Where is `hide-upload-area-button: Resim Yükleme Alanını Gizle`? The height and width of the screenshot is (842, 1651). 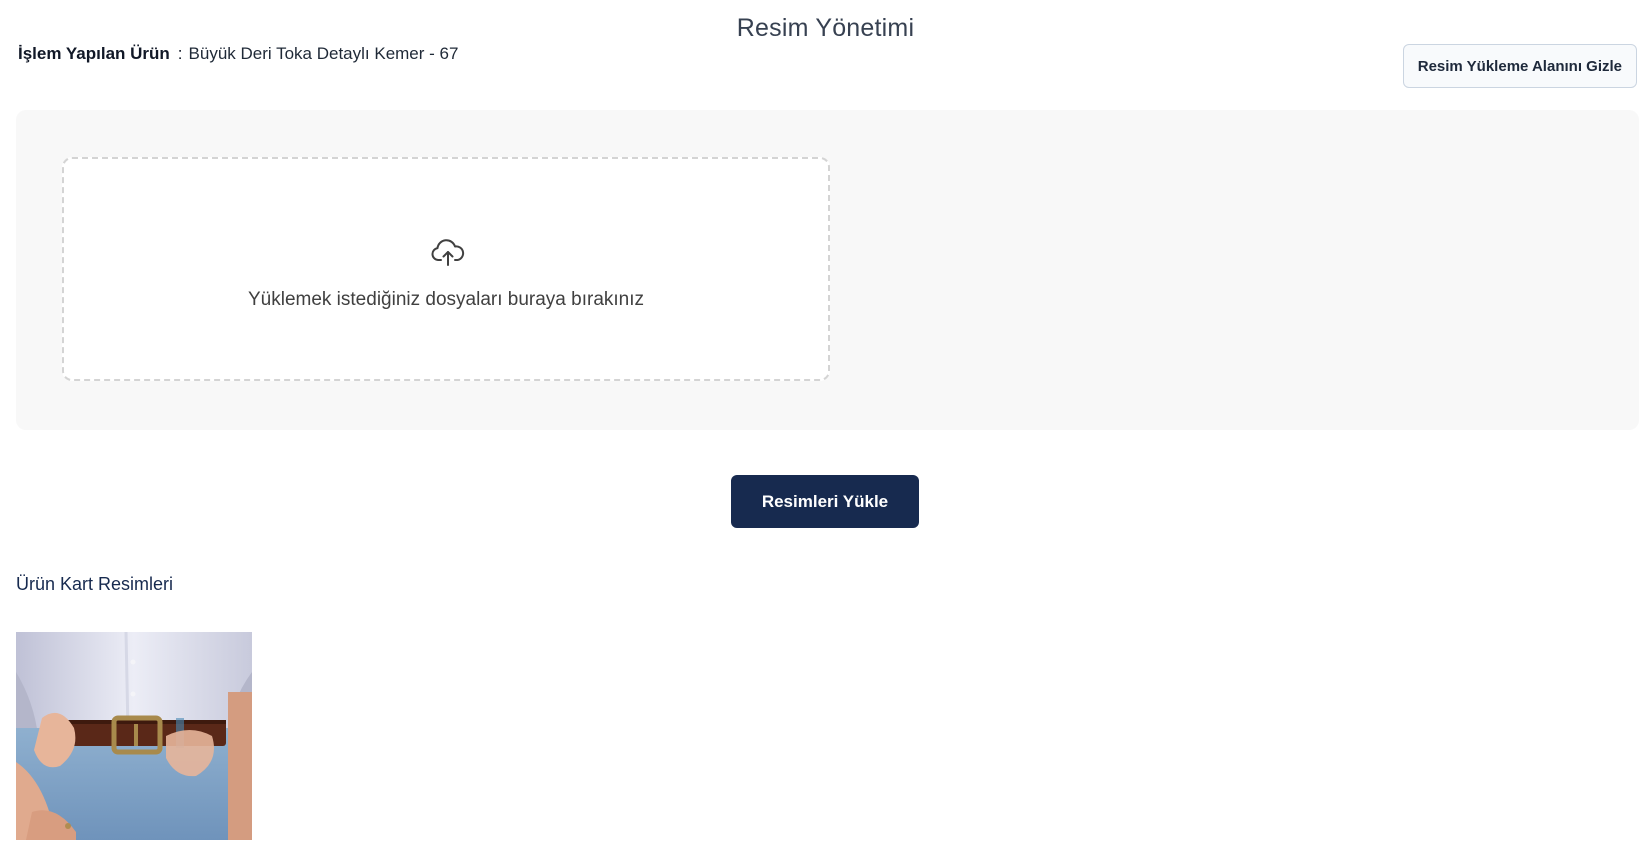 hide-upload-area-button: Resim Yükleme Alanını Gizle is located at coordinates (1519, 66).